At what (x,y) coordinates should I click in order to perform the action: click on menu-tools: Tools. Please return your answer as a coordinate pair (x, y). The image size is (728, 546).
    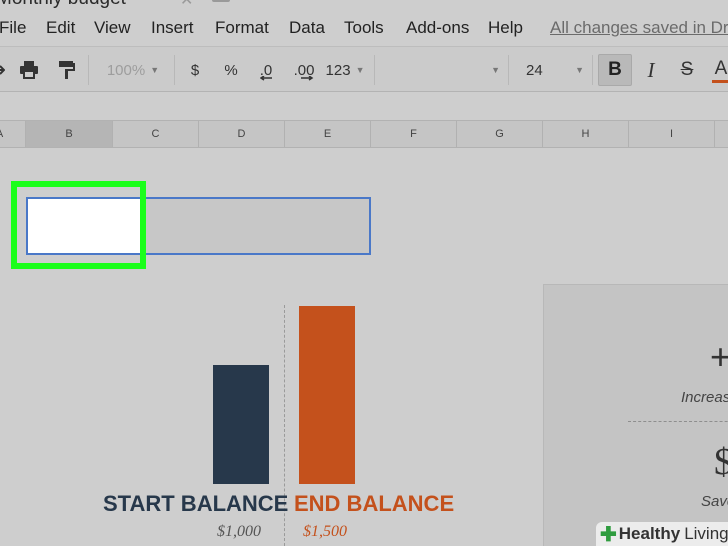
    Looking at the image, I should click on (364, 28).